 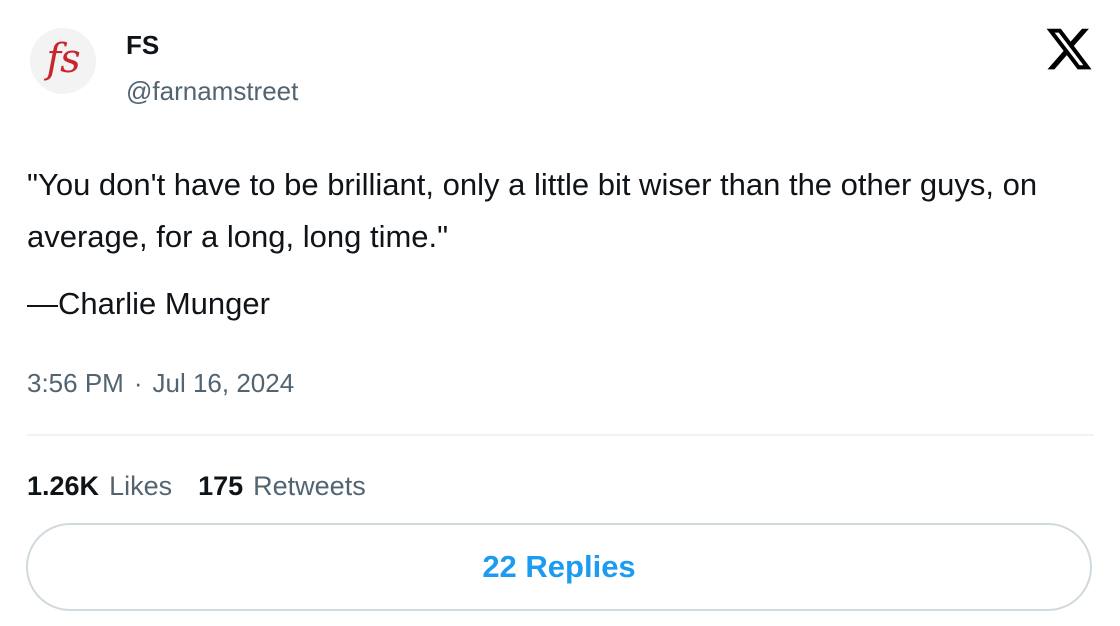 I want to click on retweets-stat: 175 Retweets, so click(x=282, y=486).